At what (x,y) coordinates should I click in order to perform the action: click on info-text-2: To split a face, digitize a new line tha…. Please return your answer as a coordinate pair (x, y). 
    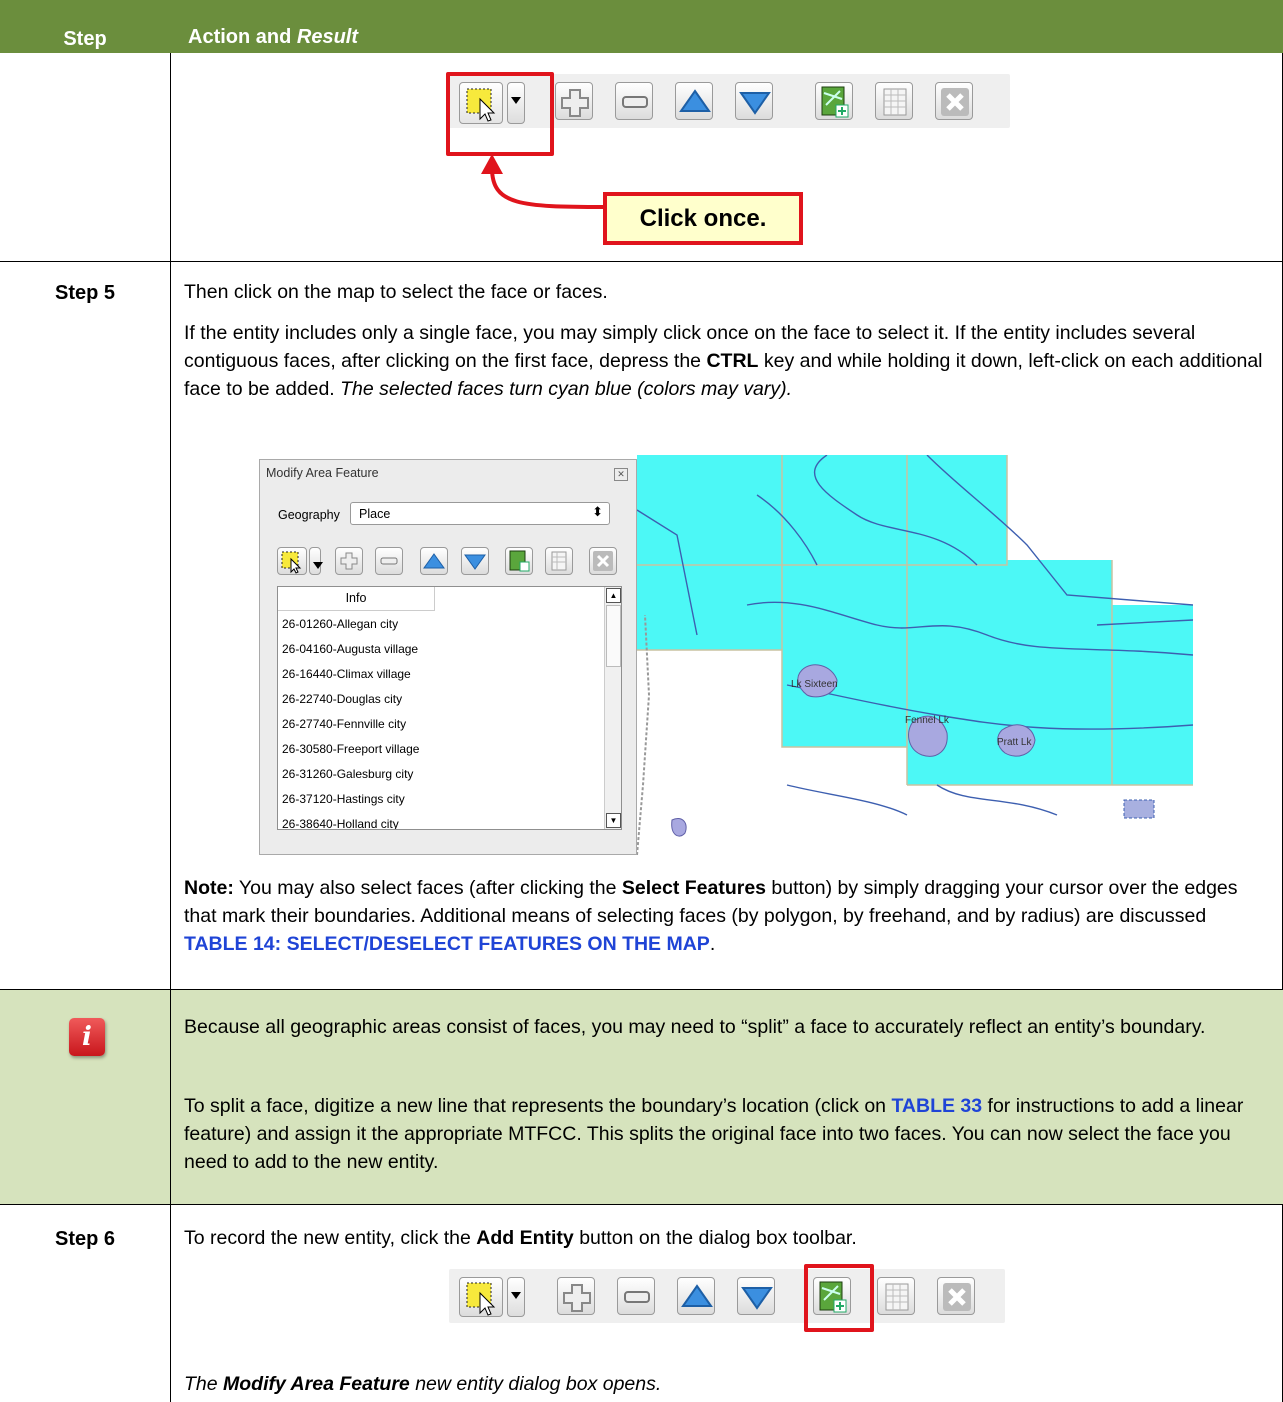
    Looking at the image, I should click on (714, 1134).